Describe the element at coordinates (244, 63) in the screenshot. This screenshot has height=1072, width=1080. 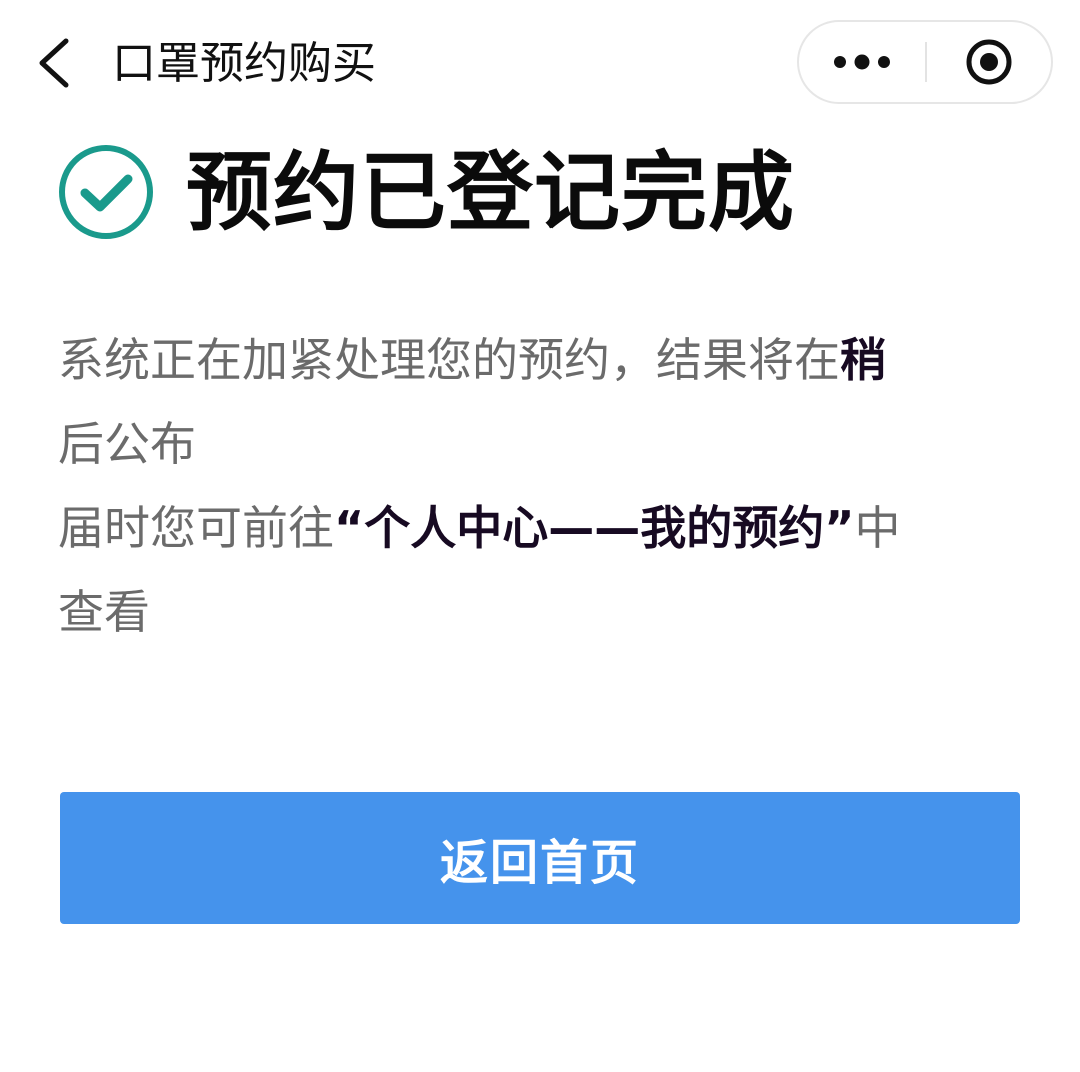
I see `page-title: 口罩预约购买` at that location.